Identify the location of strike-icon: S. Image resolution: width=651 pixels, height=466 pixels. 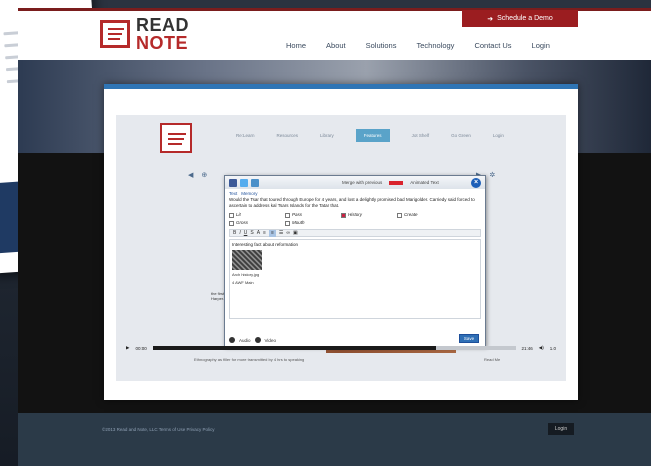
(251, 233).